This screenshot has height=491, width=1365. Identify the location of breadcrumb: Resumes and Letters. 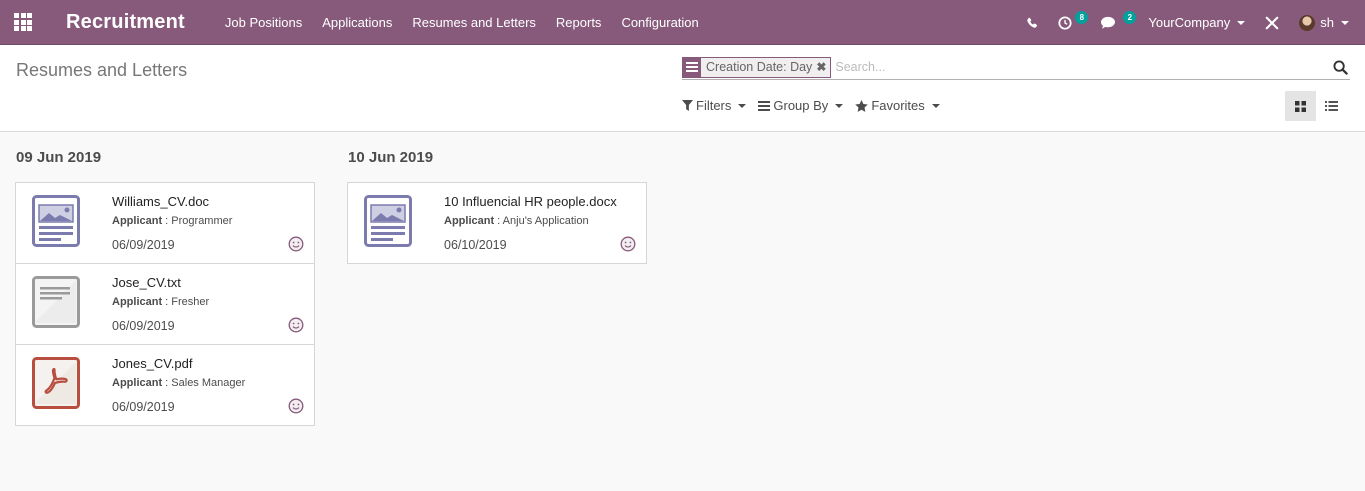
(102, 70).